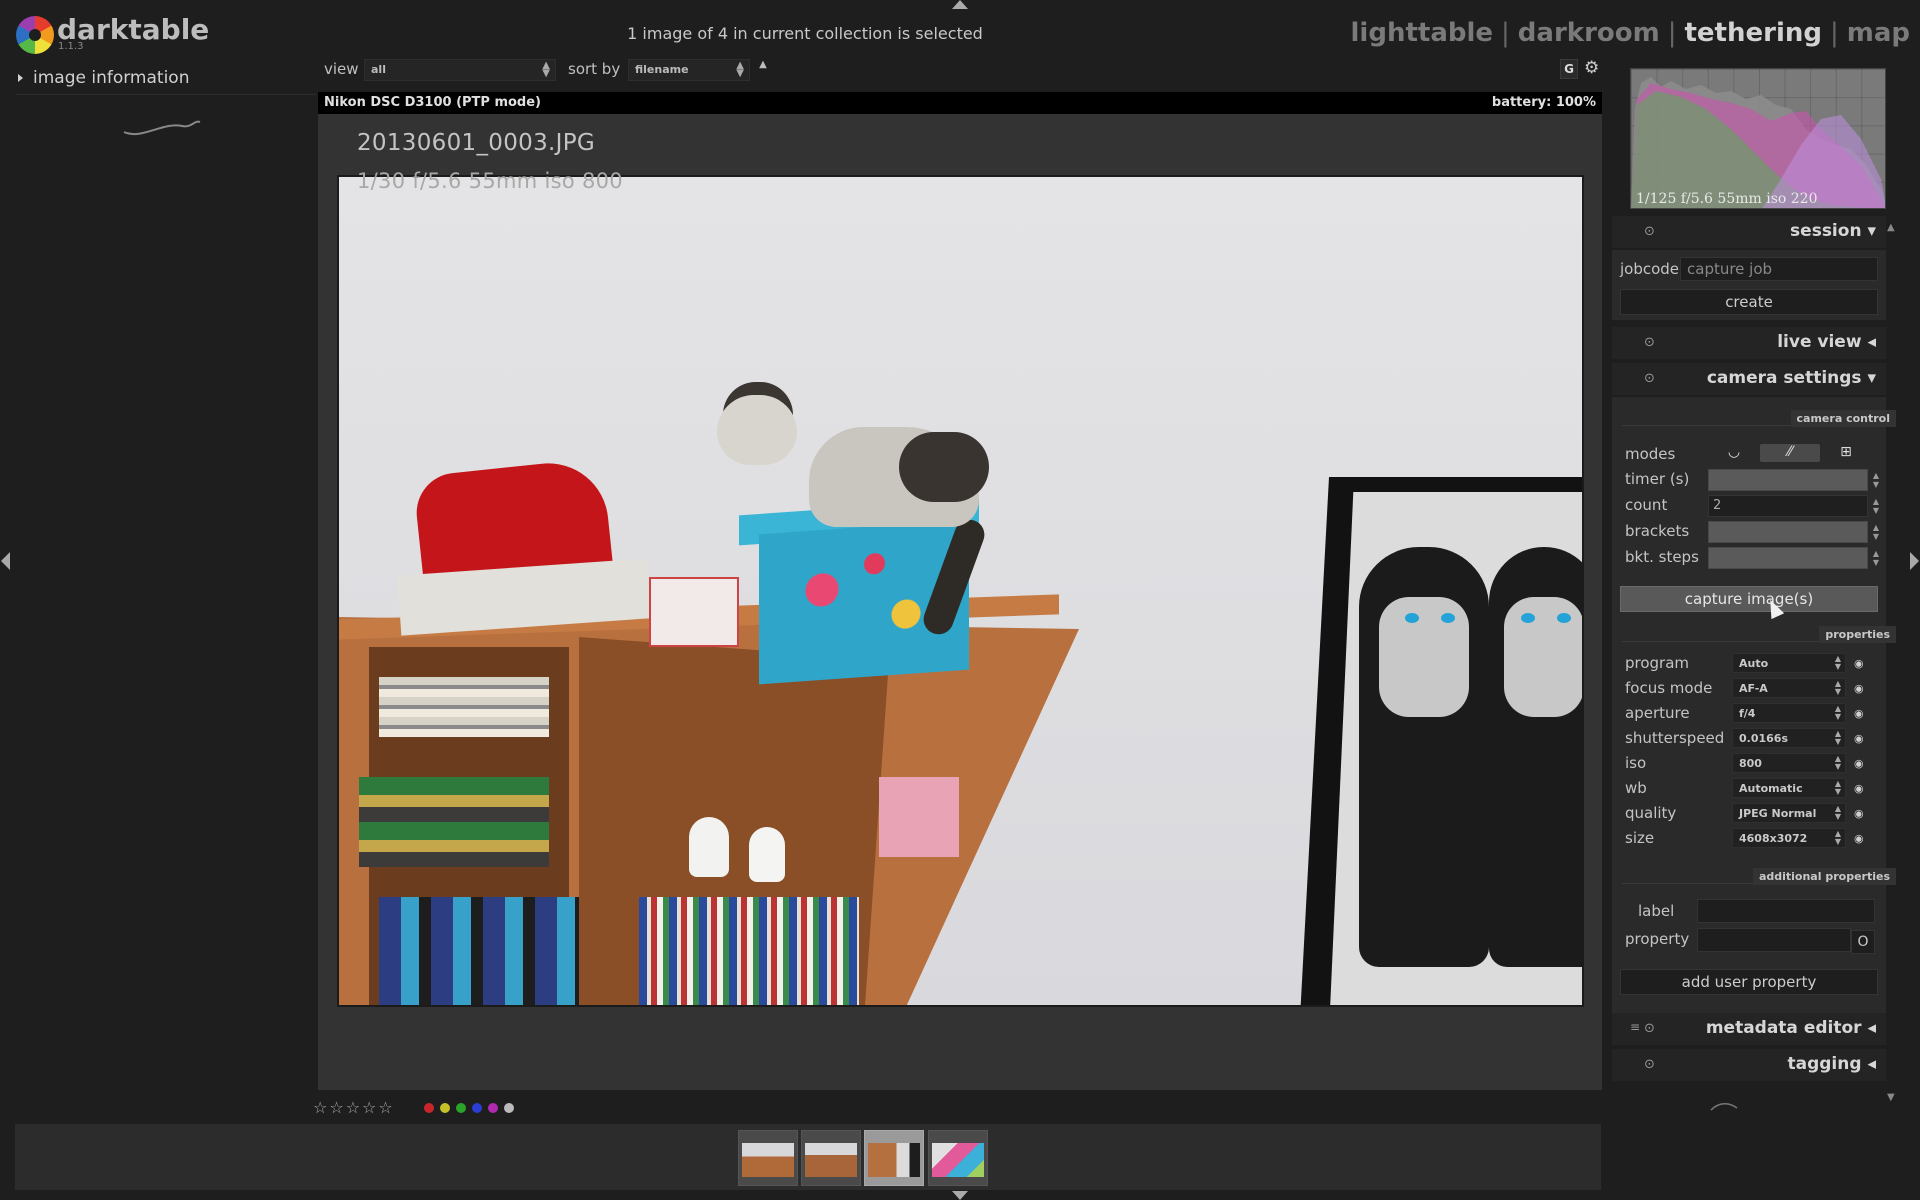 This screenshot has width=1920, height=1200. I want to click on brackets-label: brackets, so click(1657, 531).